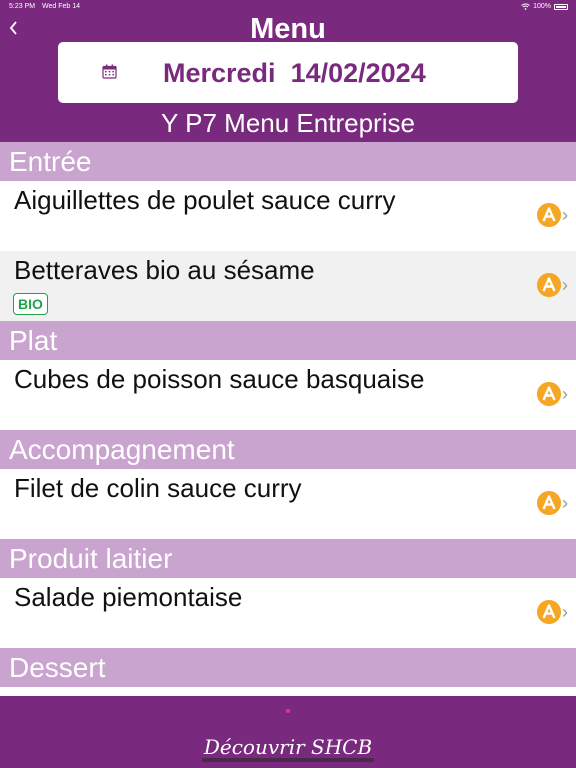 The width and height of the screenshot is (576, 768). What do you see at coordinates (525, 6) in the screenshot?
I see `wifi-icon` at bounding box center [525, 6].